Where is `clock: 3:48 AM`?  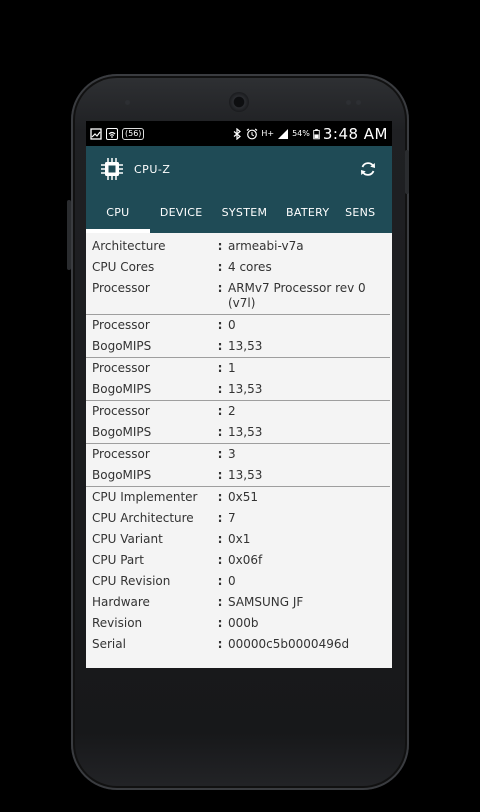
clock: 3:48 AM is located at coordinates (355, 133).